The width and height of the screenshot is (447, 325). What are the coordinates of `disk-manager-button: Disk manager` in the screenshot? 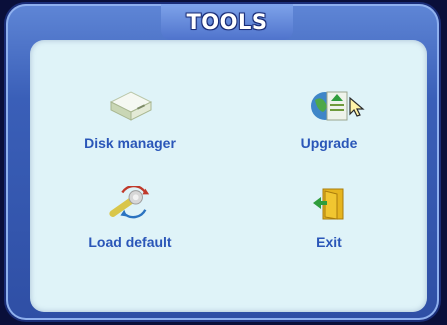 It's located at (130, 130).